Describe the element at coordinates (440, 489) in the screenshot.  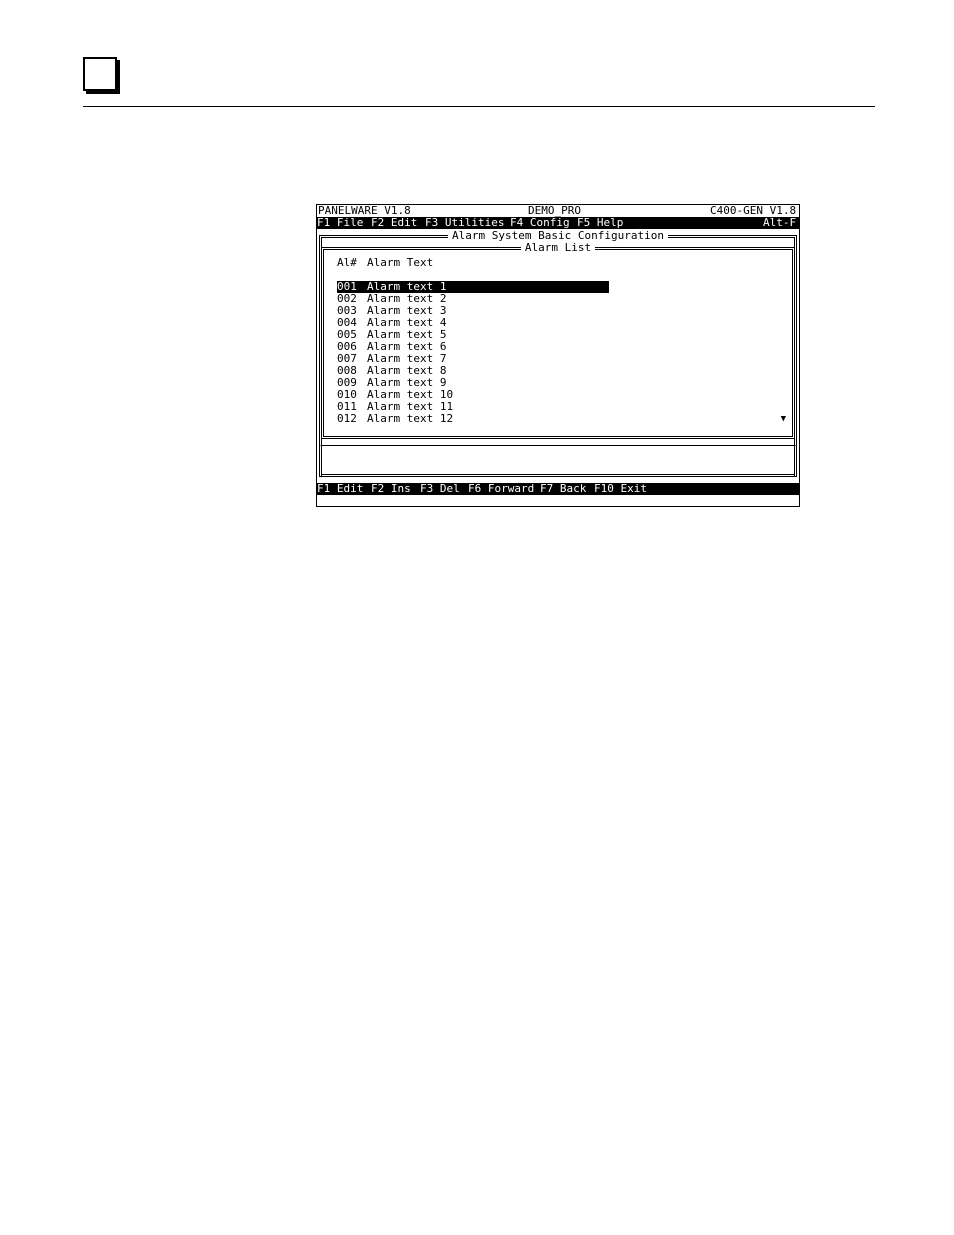
I see `fkey-delete: F3 Del` at that location.